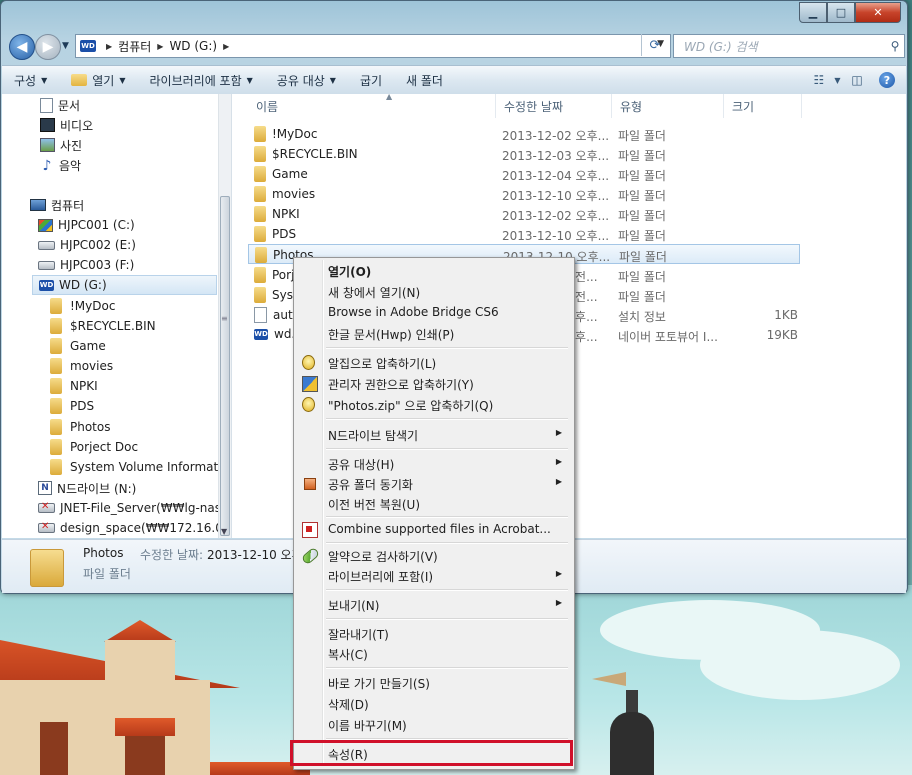  Describe the element at coordinates (887, 80) in the screenshot. I see `help-button: ?` at that location.